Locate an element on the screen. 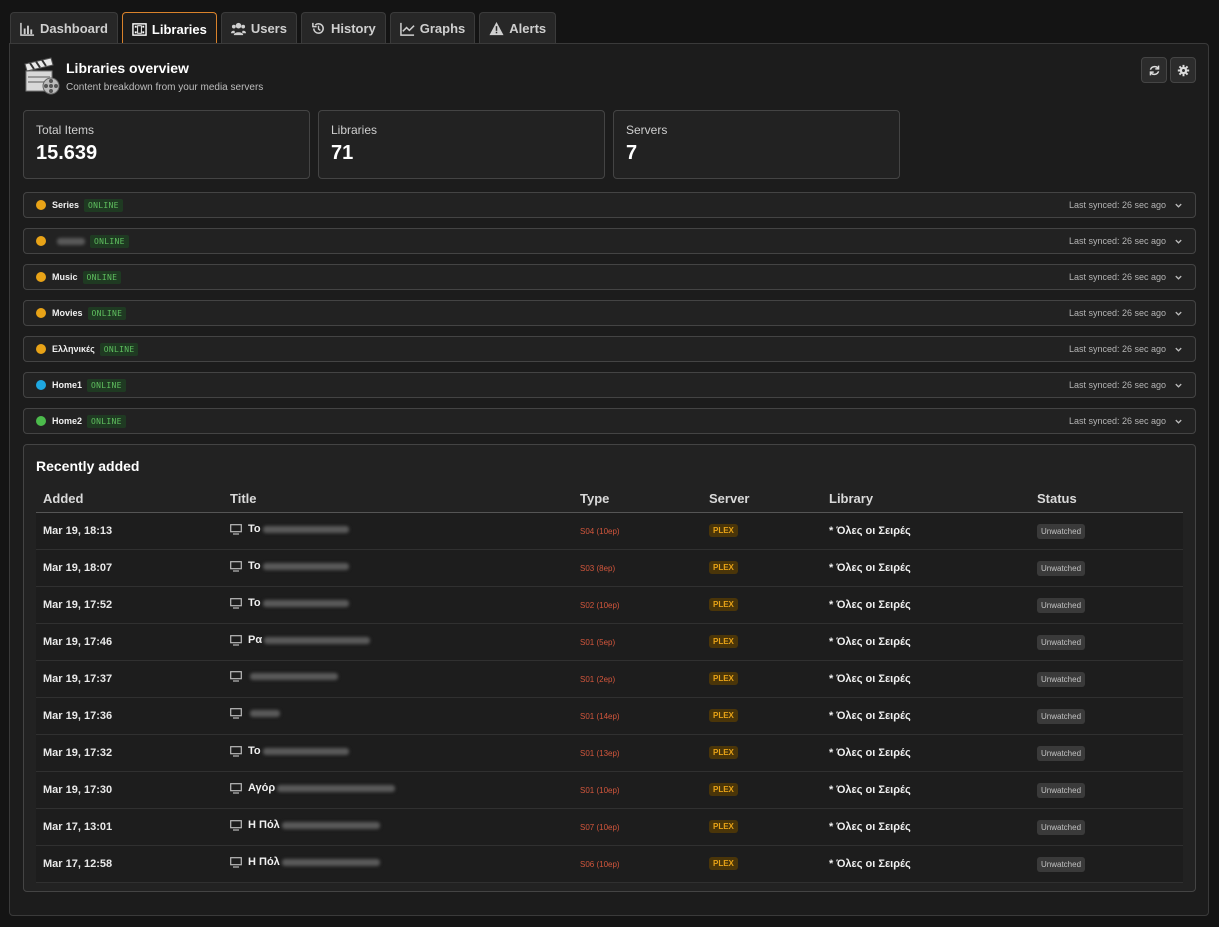  title-cell: Ρα is located at coordinates (300, 640).